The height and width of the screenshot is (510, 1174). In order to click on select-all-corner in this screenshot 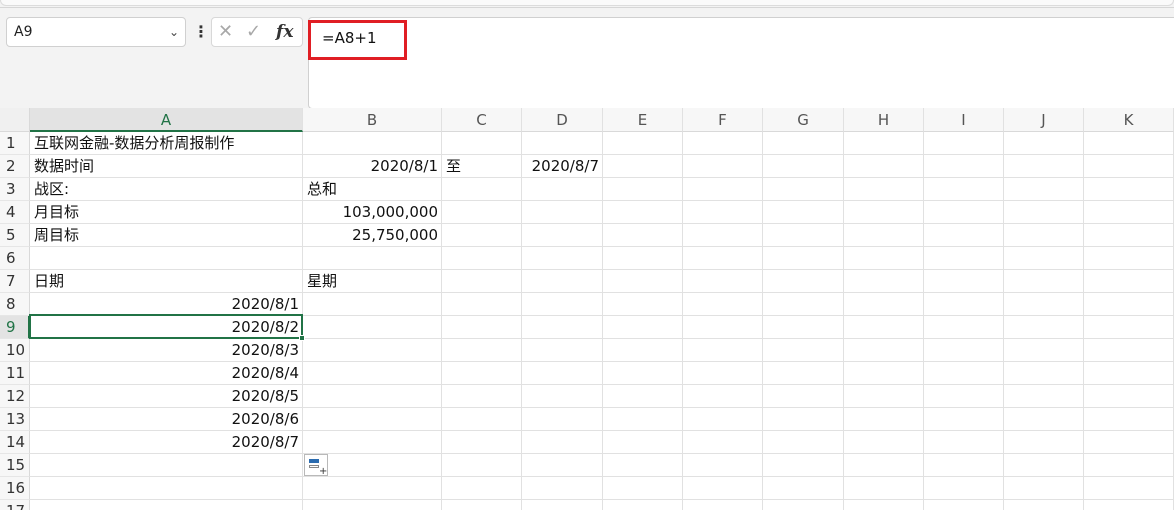, I will do `click(15, 120)`.